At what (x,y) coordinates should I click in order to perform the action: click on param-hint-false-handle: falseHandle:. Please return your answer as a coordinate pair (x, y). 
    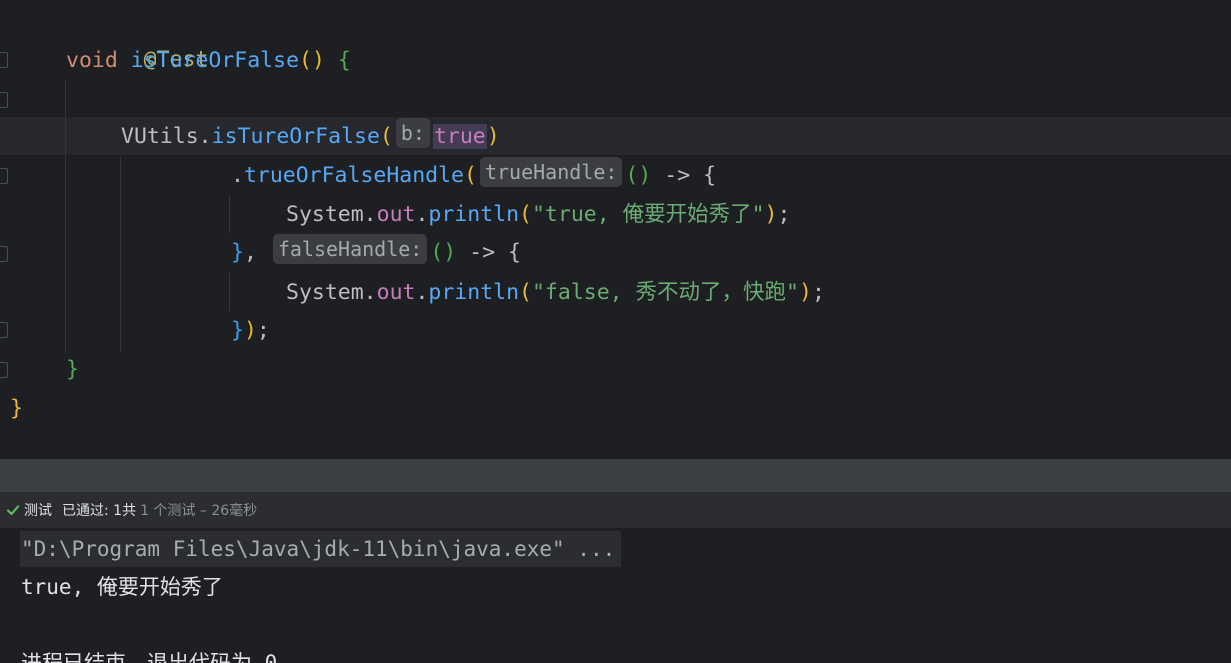
    Looking at the image, I should click on (350, 249).